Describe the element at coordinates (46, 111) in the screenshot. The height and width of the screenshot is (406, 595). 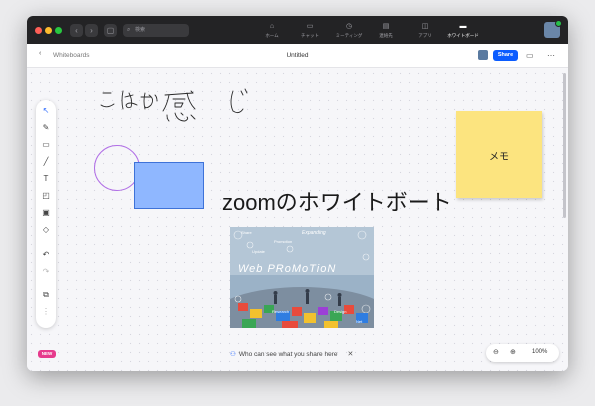
I see `select-tool-icon: ↖` at that location.